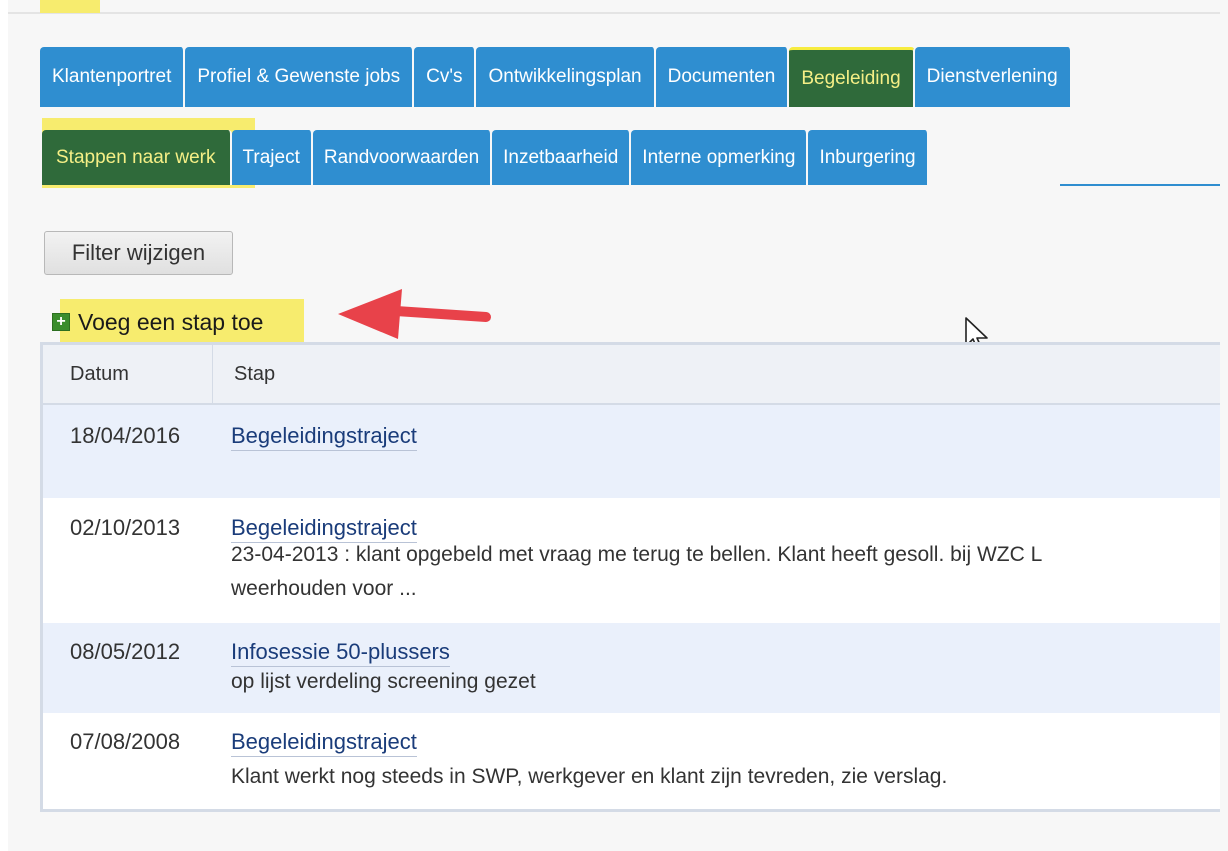 The image size is (1228, 851). Describe the element at coordinates (414, 314) in the screenshot. I see `annotation-arrow-icon` at that location.